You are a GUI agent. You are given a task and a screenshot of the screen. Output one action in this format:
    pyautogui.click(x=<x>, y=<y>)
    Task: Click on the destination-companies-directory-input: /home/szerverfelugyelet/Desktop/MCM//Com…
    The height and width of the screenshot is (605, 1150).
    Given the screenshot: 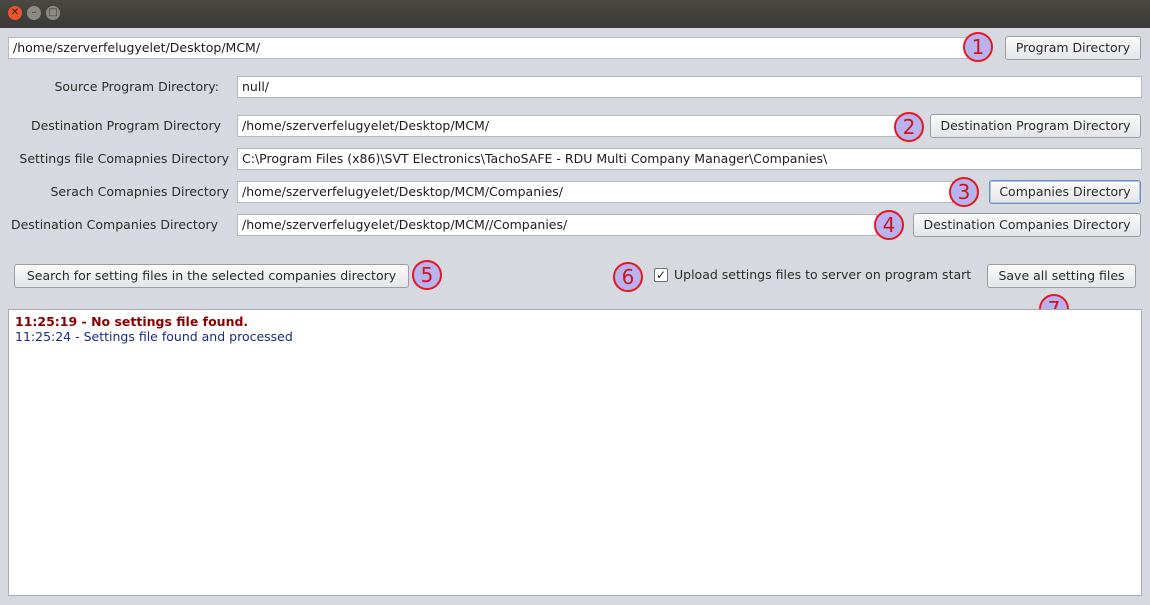 What is the action you would take?
    pyautogui.click(x=557, y=225)
    